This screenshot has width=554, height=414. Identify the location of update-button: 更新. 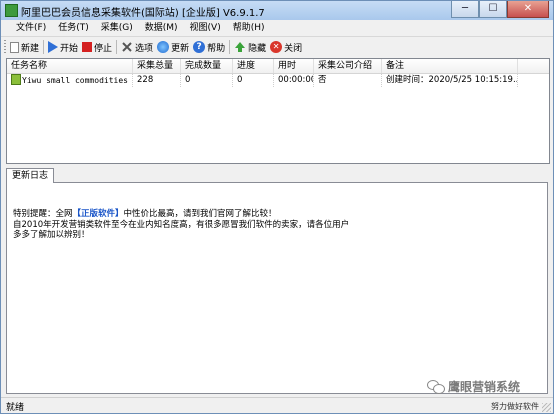
(173, 47).